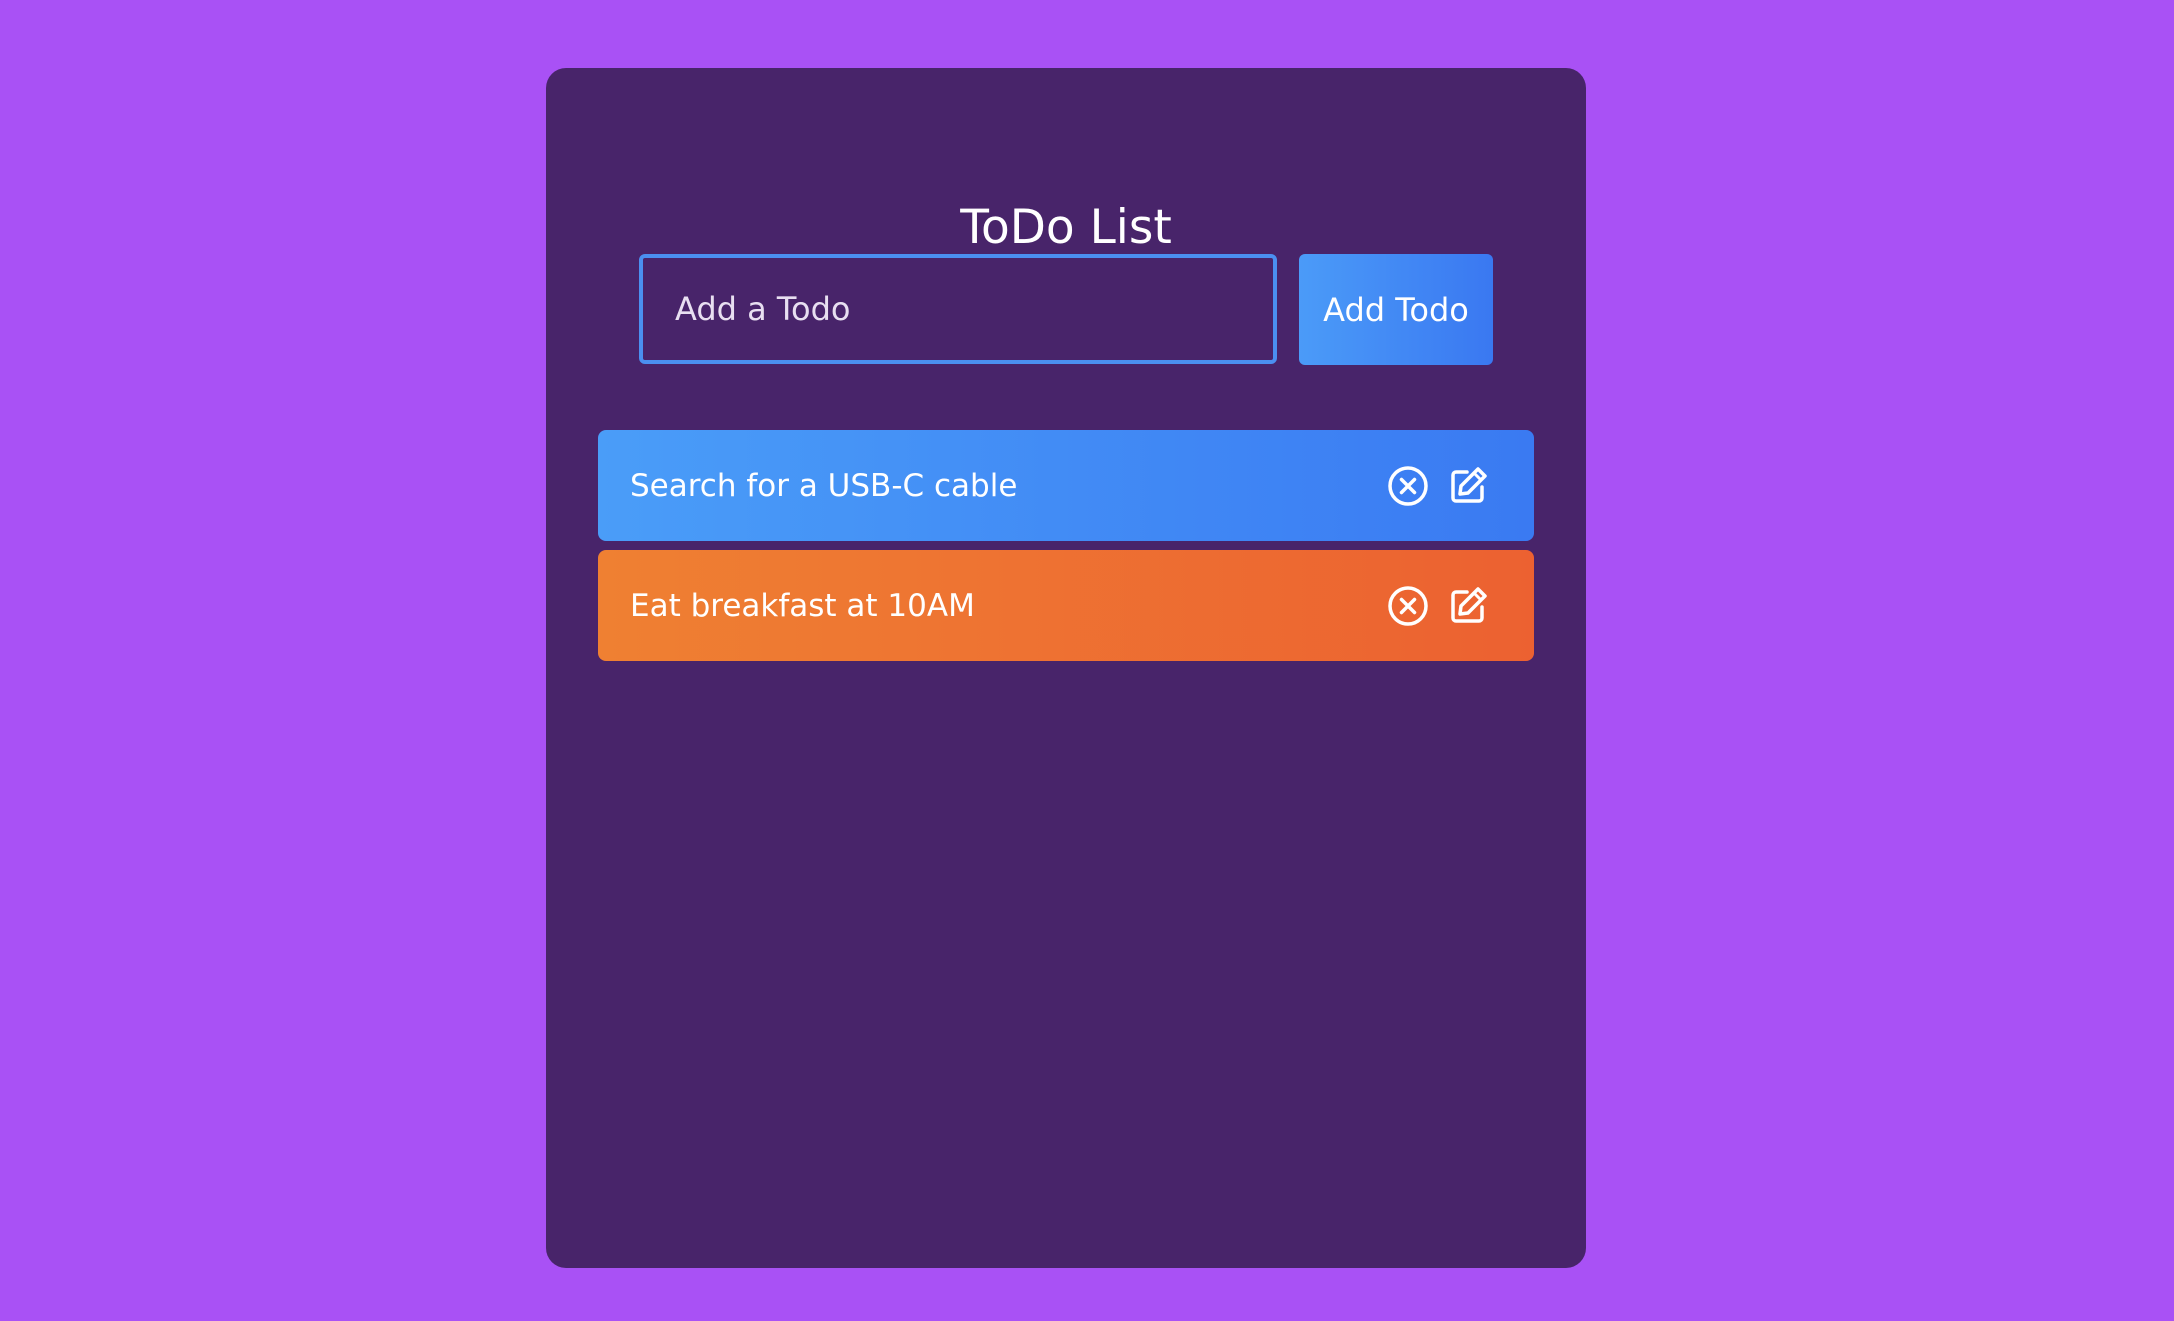 Image resolution: width=2174 pixels, height=1321 pixels. Describe the element at coordinates (824, 485) in the screenshot. I see `todo-item-text: Search for a USB-C cable` at that location.